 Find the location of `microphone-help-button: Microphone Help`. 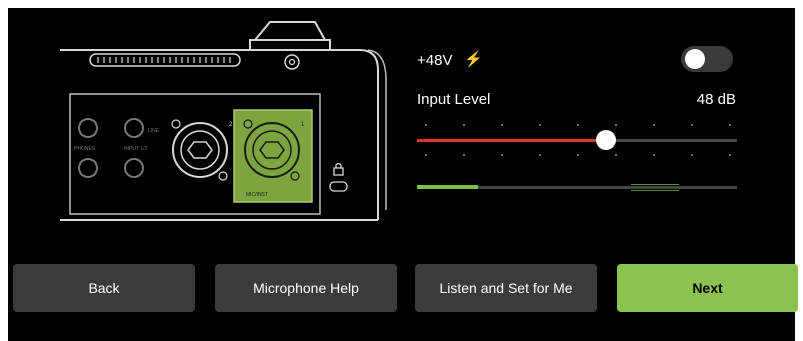

microphone-help-button: Microphone Help is located at coordinates (306, 288).